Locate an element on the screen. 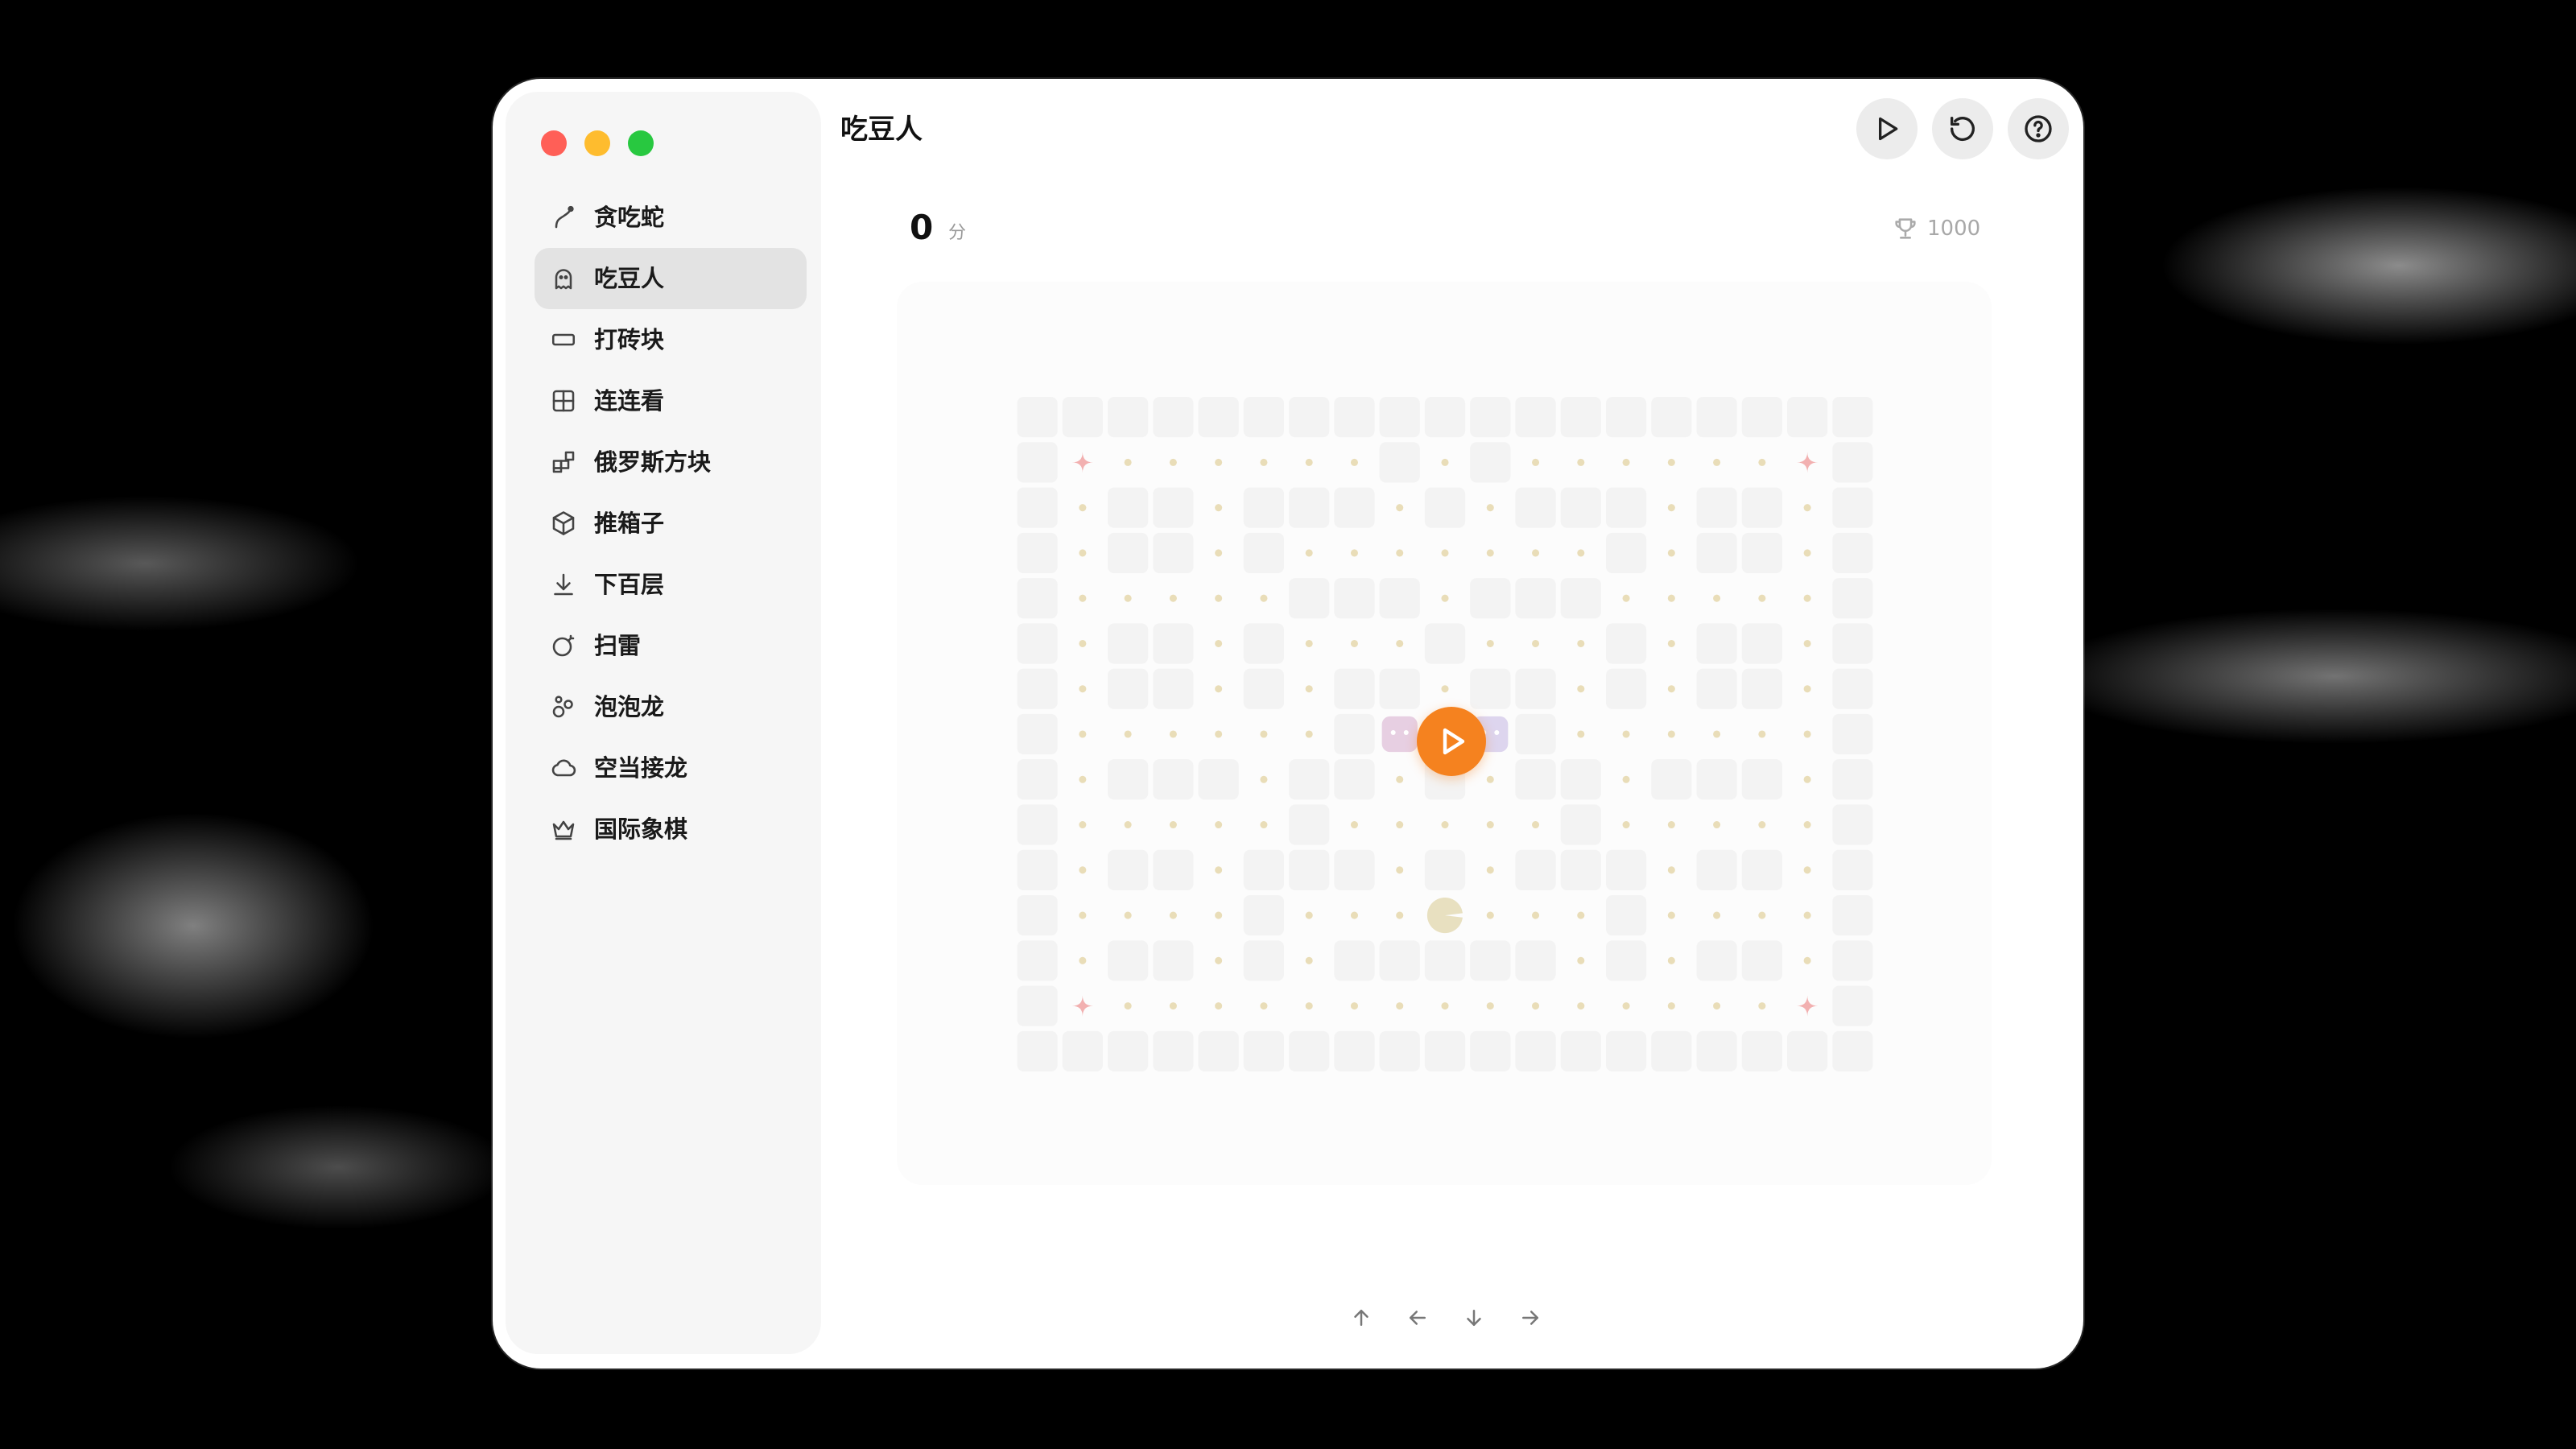 Image resolution: width=2576 pixels, height=1449 pixels. start-game-button is located at coordinates (1451, 741).